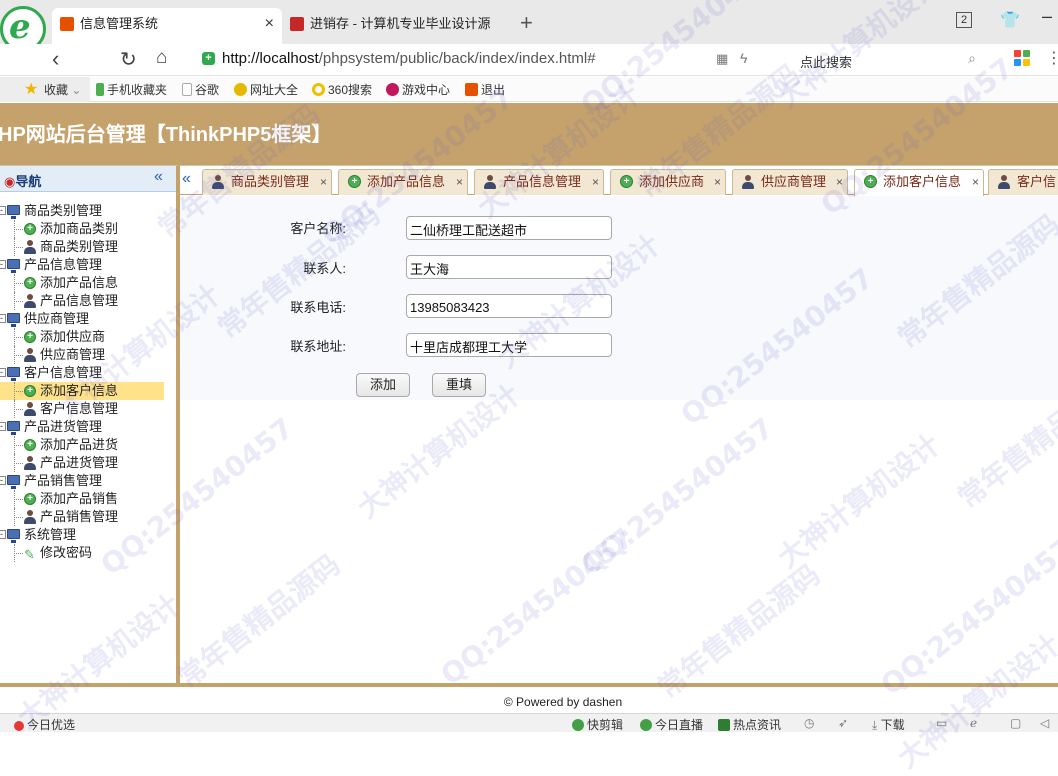  Describe the element at coordinates (919, 182) in the screenshot. I see `content-tab: + 添加客户信息 ×` at that location.